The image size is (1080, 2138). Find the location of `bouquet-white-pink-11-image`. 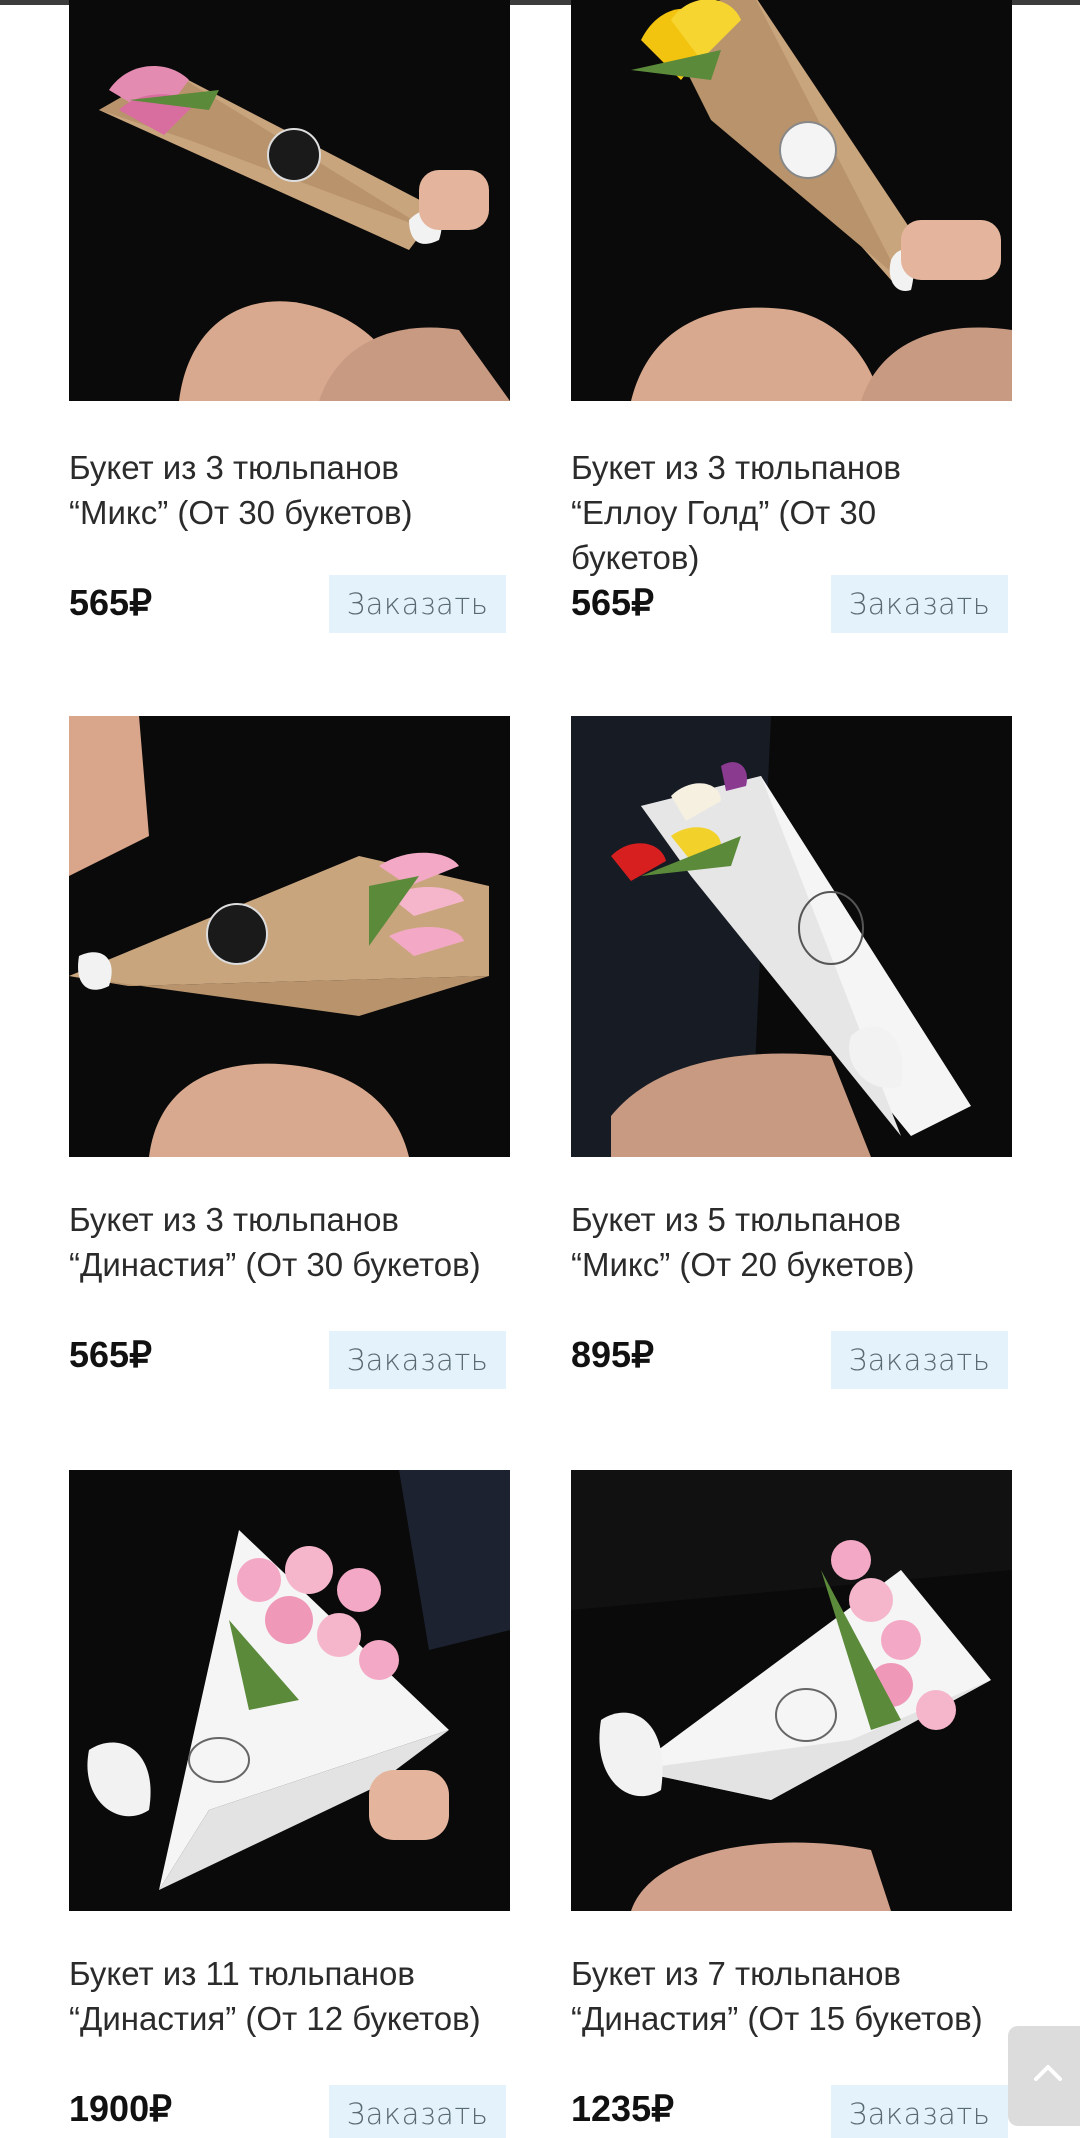

bouquet-white-pink-11-image is located at coordinates (289, 1690).